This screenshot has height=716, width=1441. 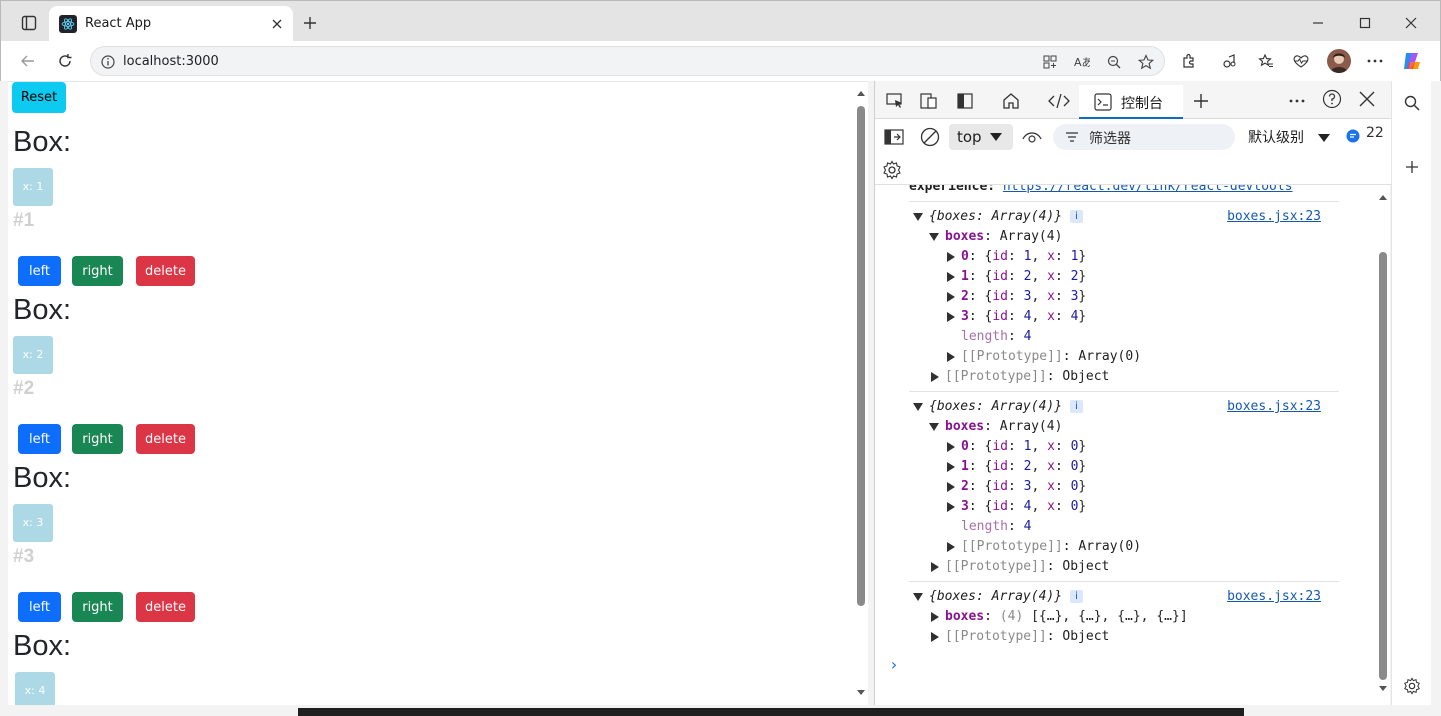 I want to click on zoom-icon, so click(x=1114, y=62).